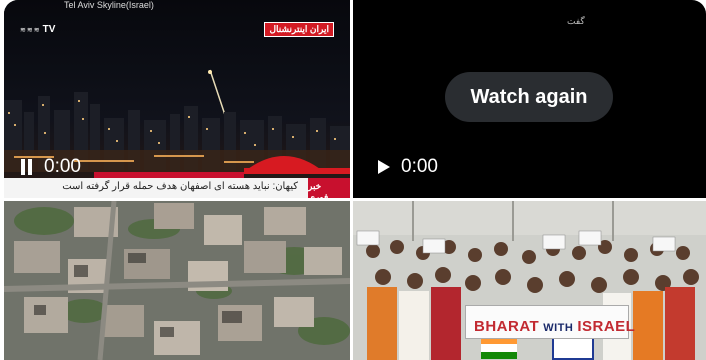 Image resolution: width=706 pixels, height=360 pixels. Describe the element at coordinates (558, 328) in the screenshot. I see `banner-with: WITH` at that location.